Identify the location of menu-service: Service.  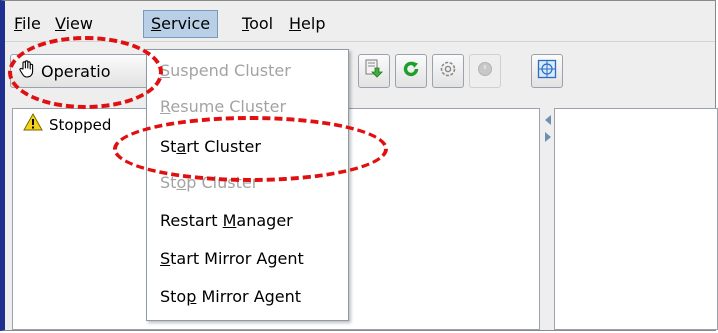
(181, 24).